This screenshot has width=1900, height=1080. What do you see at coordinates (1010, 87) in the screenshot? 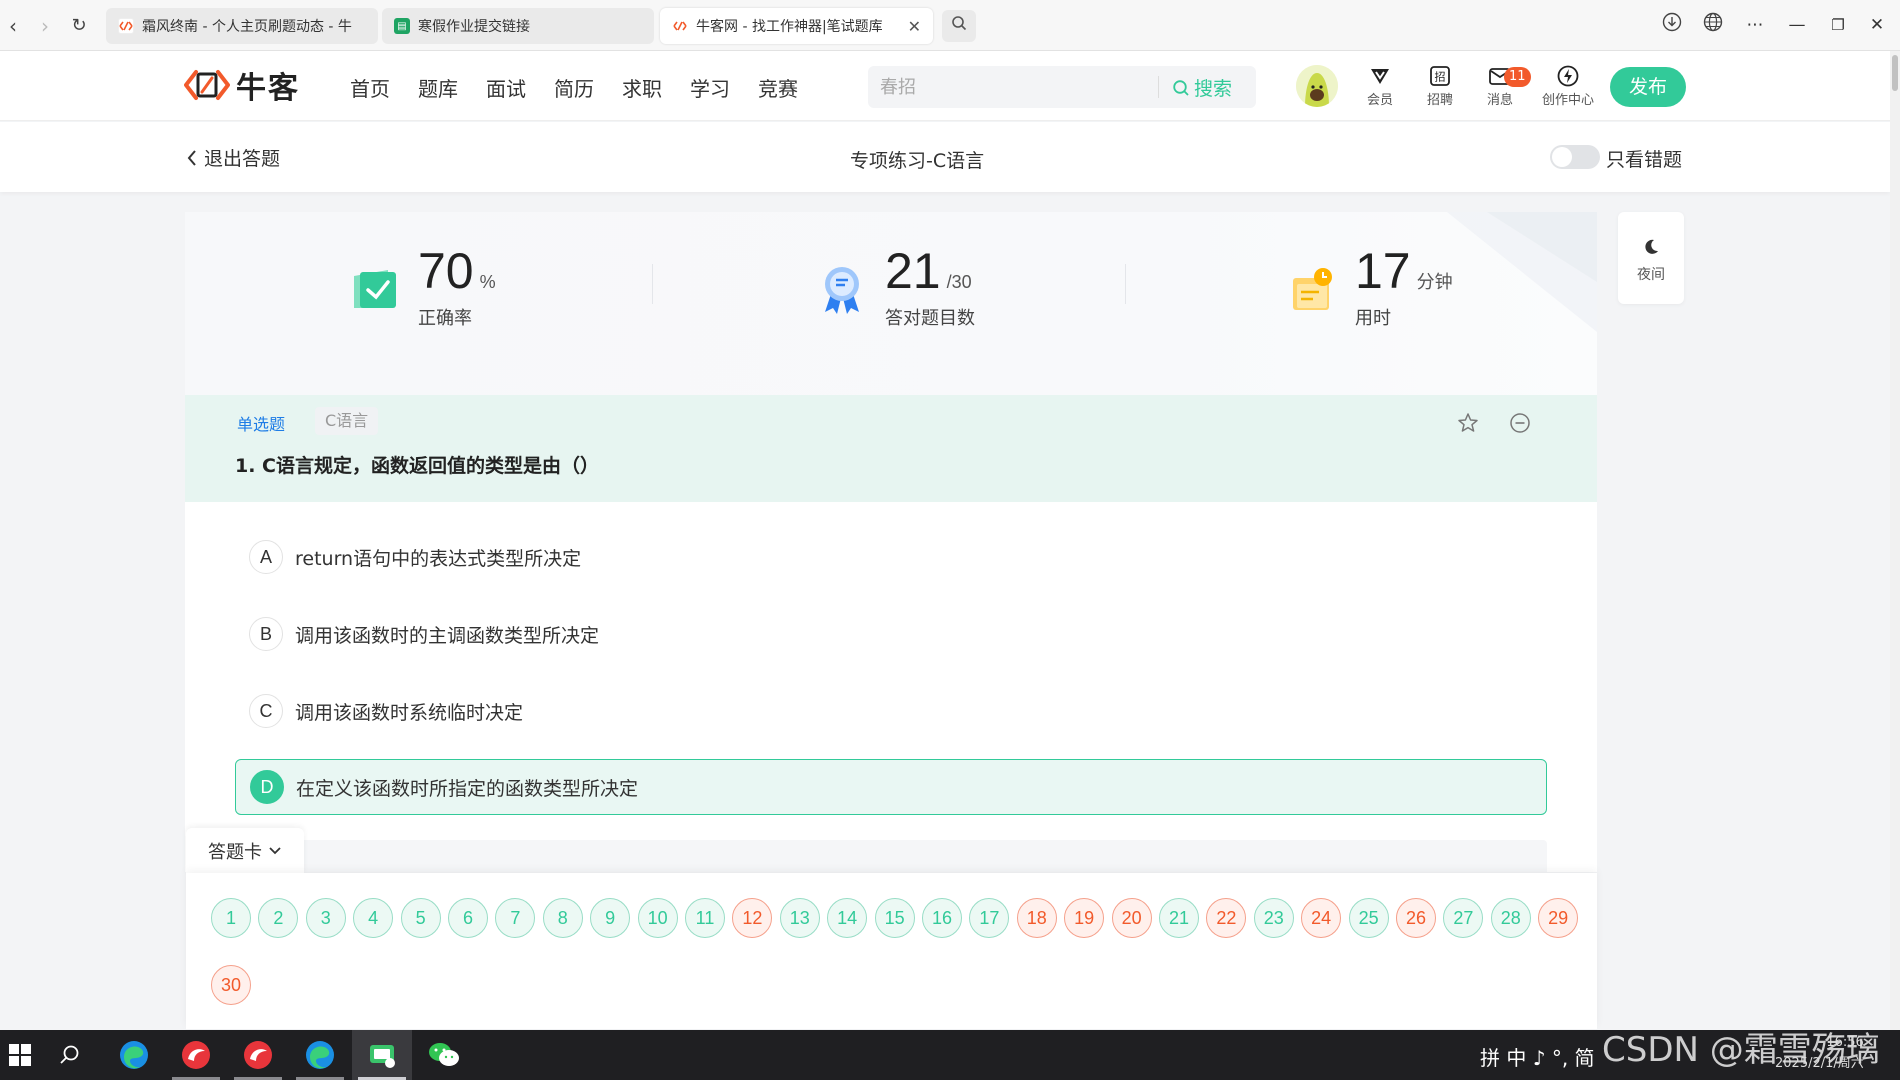
I see `search-input` at bounding box center [1010, 87].